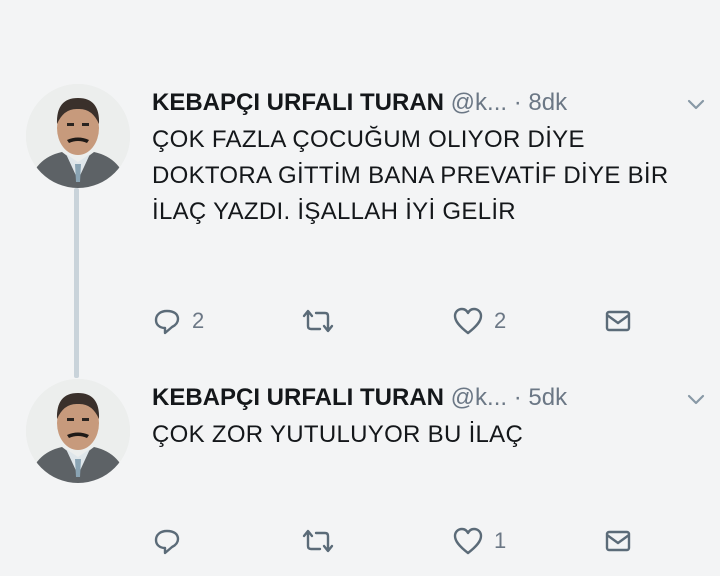 This screenshot has width=720, height=576. I want to click on reply-button: 2, so click(178, 321).